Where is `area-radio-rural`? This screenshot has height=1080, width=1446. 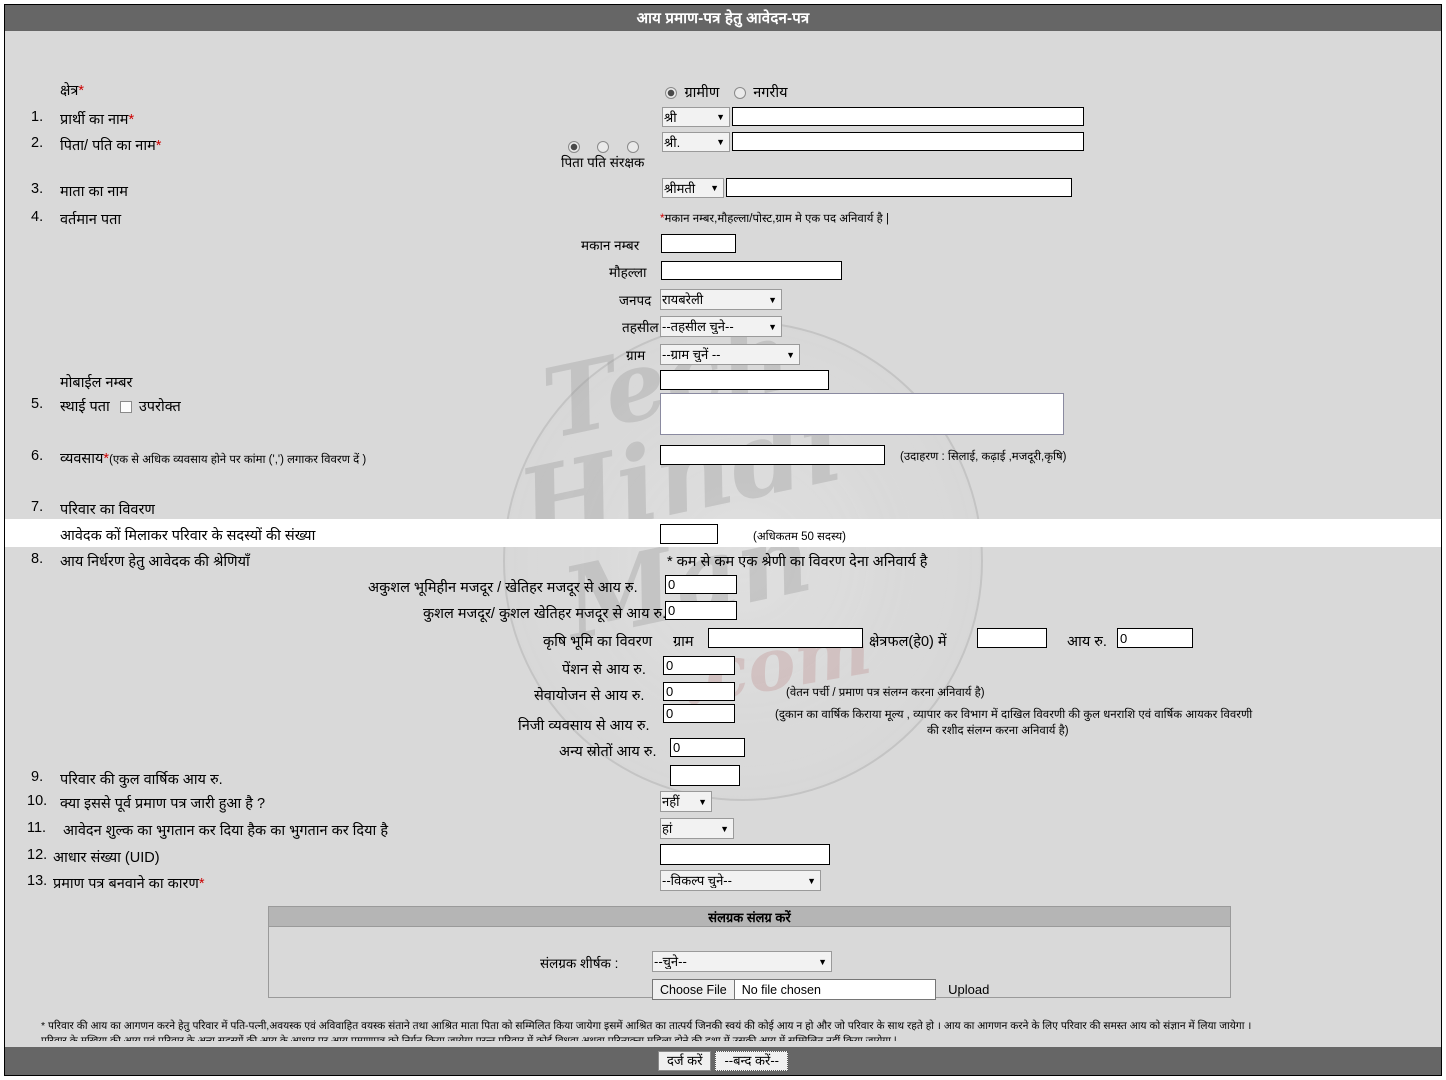
area-radio-rural is located at coordinates (671, 93).